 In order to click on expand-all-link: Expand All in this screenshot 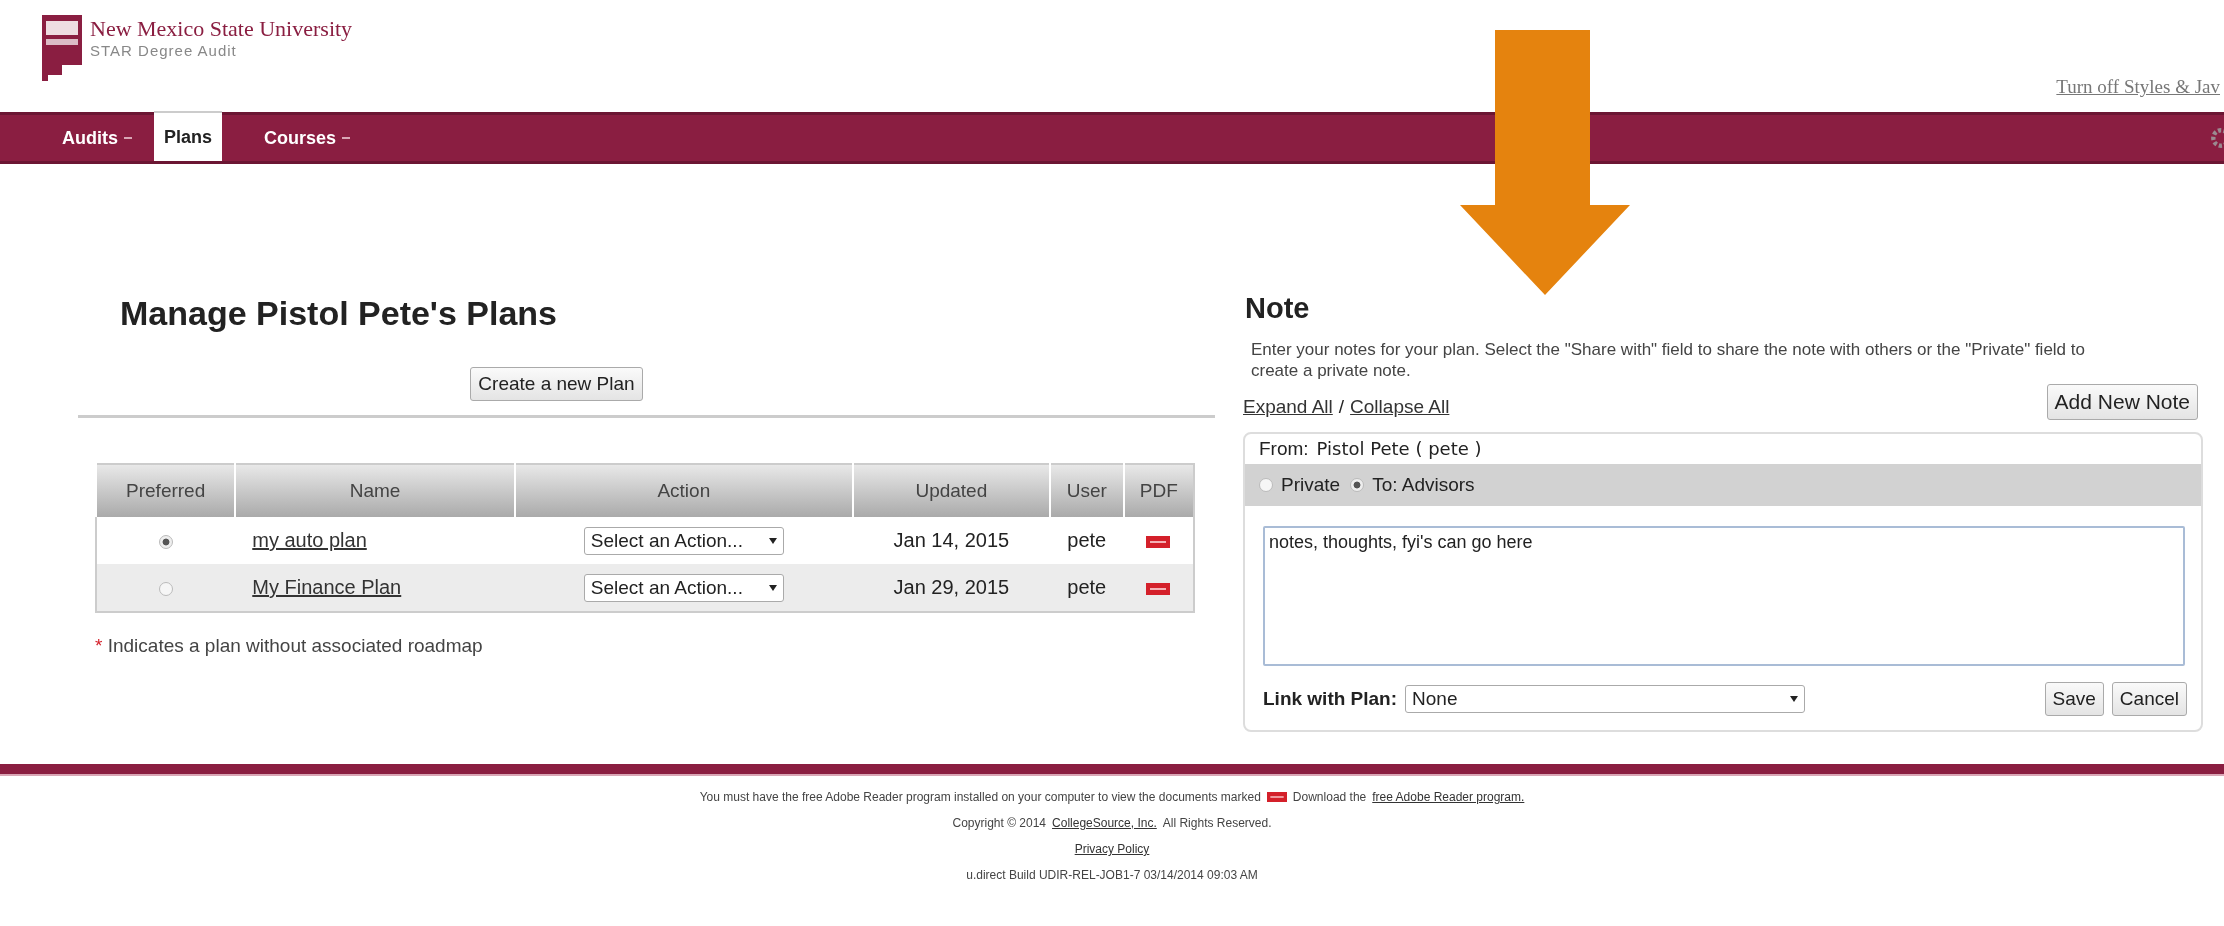, I will do `click(1288, 406)`.